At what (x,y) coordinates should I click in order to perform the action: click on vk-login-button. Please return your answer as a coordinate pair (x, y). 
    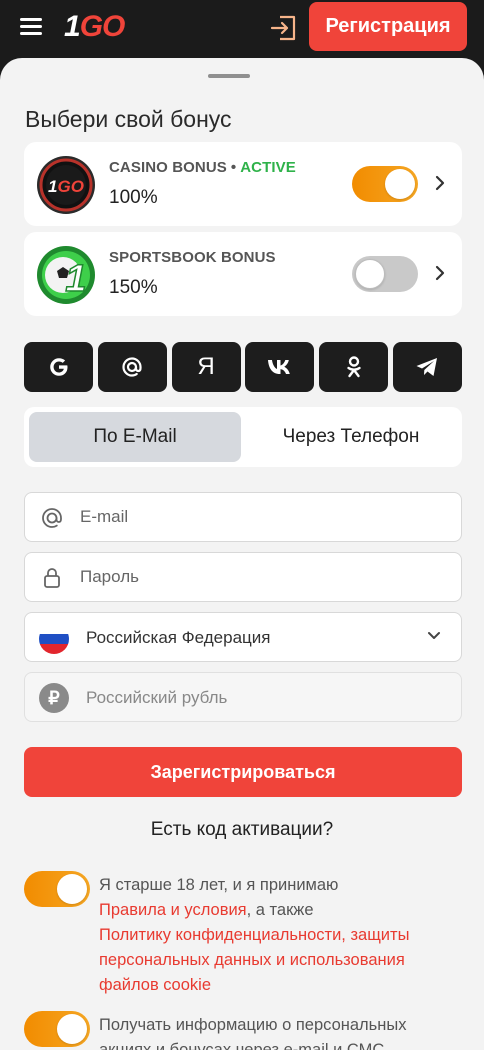
    Looking at the image, I should click on (280, 367).